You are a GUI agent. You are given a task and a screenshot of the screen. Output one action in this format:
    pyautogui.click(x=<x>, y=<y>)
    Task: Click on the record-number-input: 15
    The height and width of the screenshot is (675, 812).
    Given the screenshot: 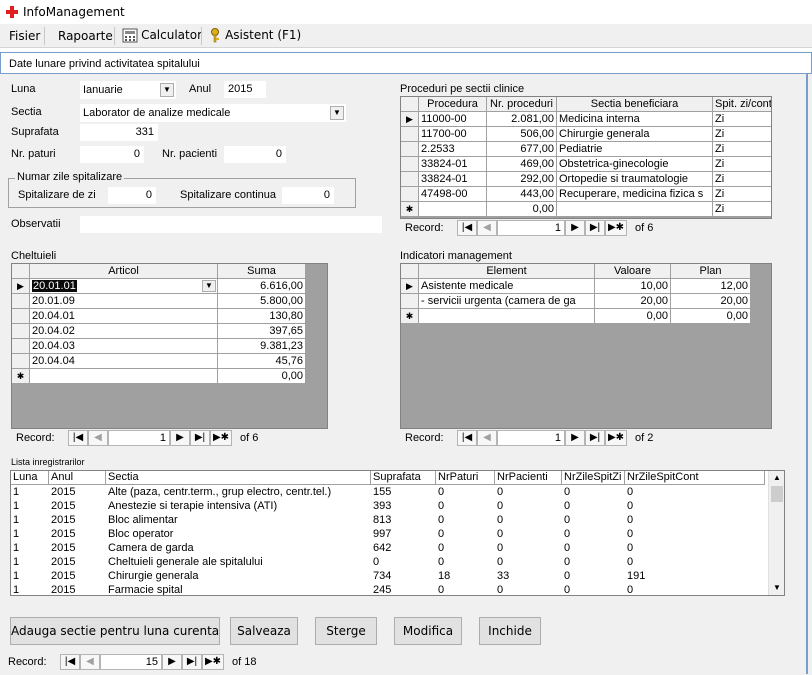 What is the action you would take?
    pyautogui.click(x=131, y=662)
    